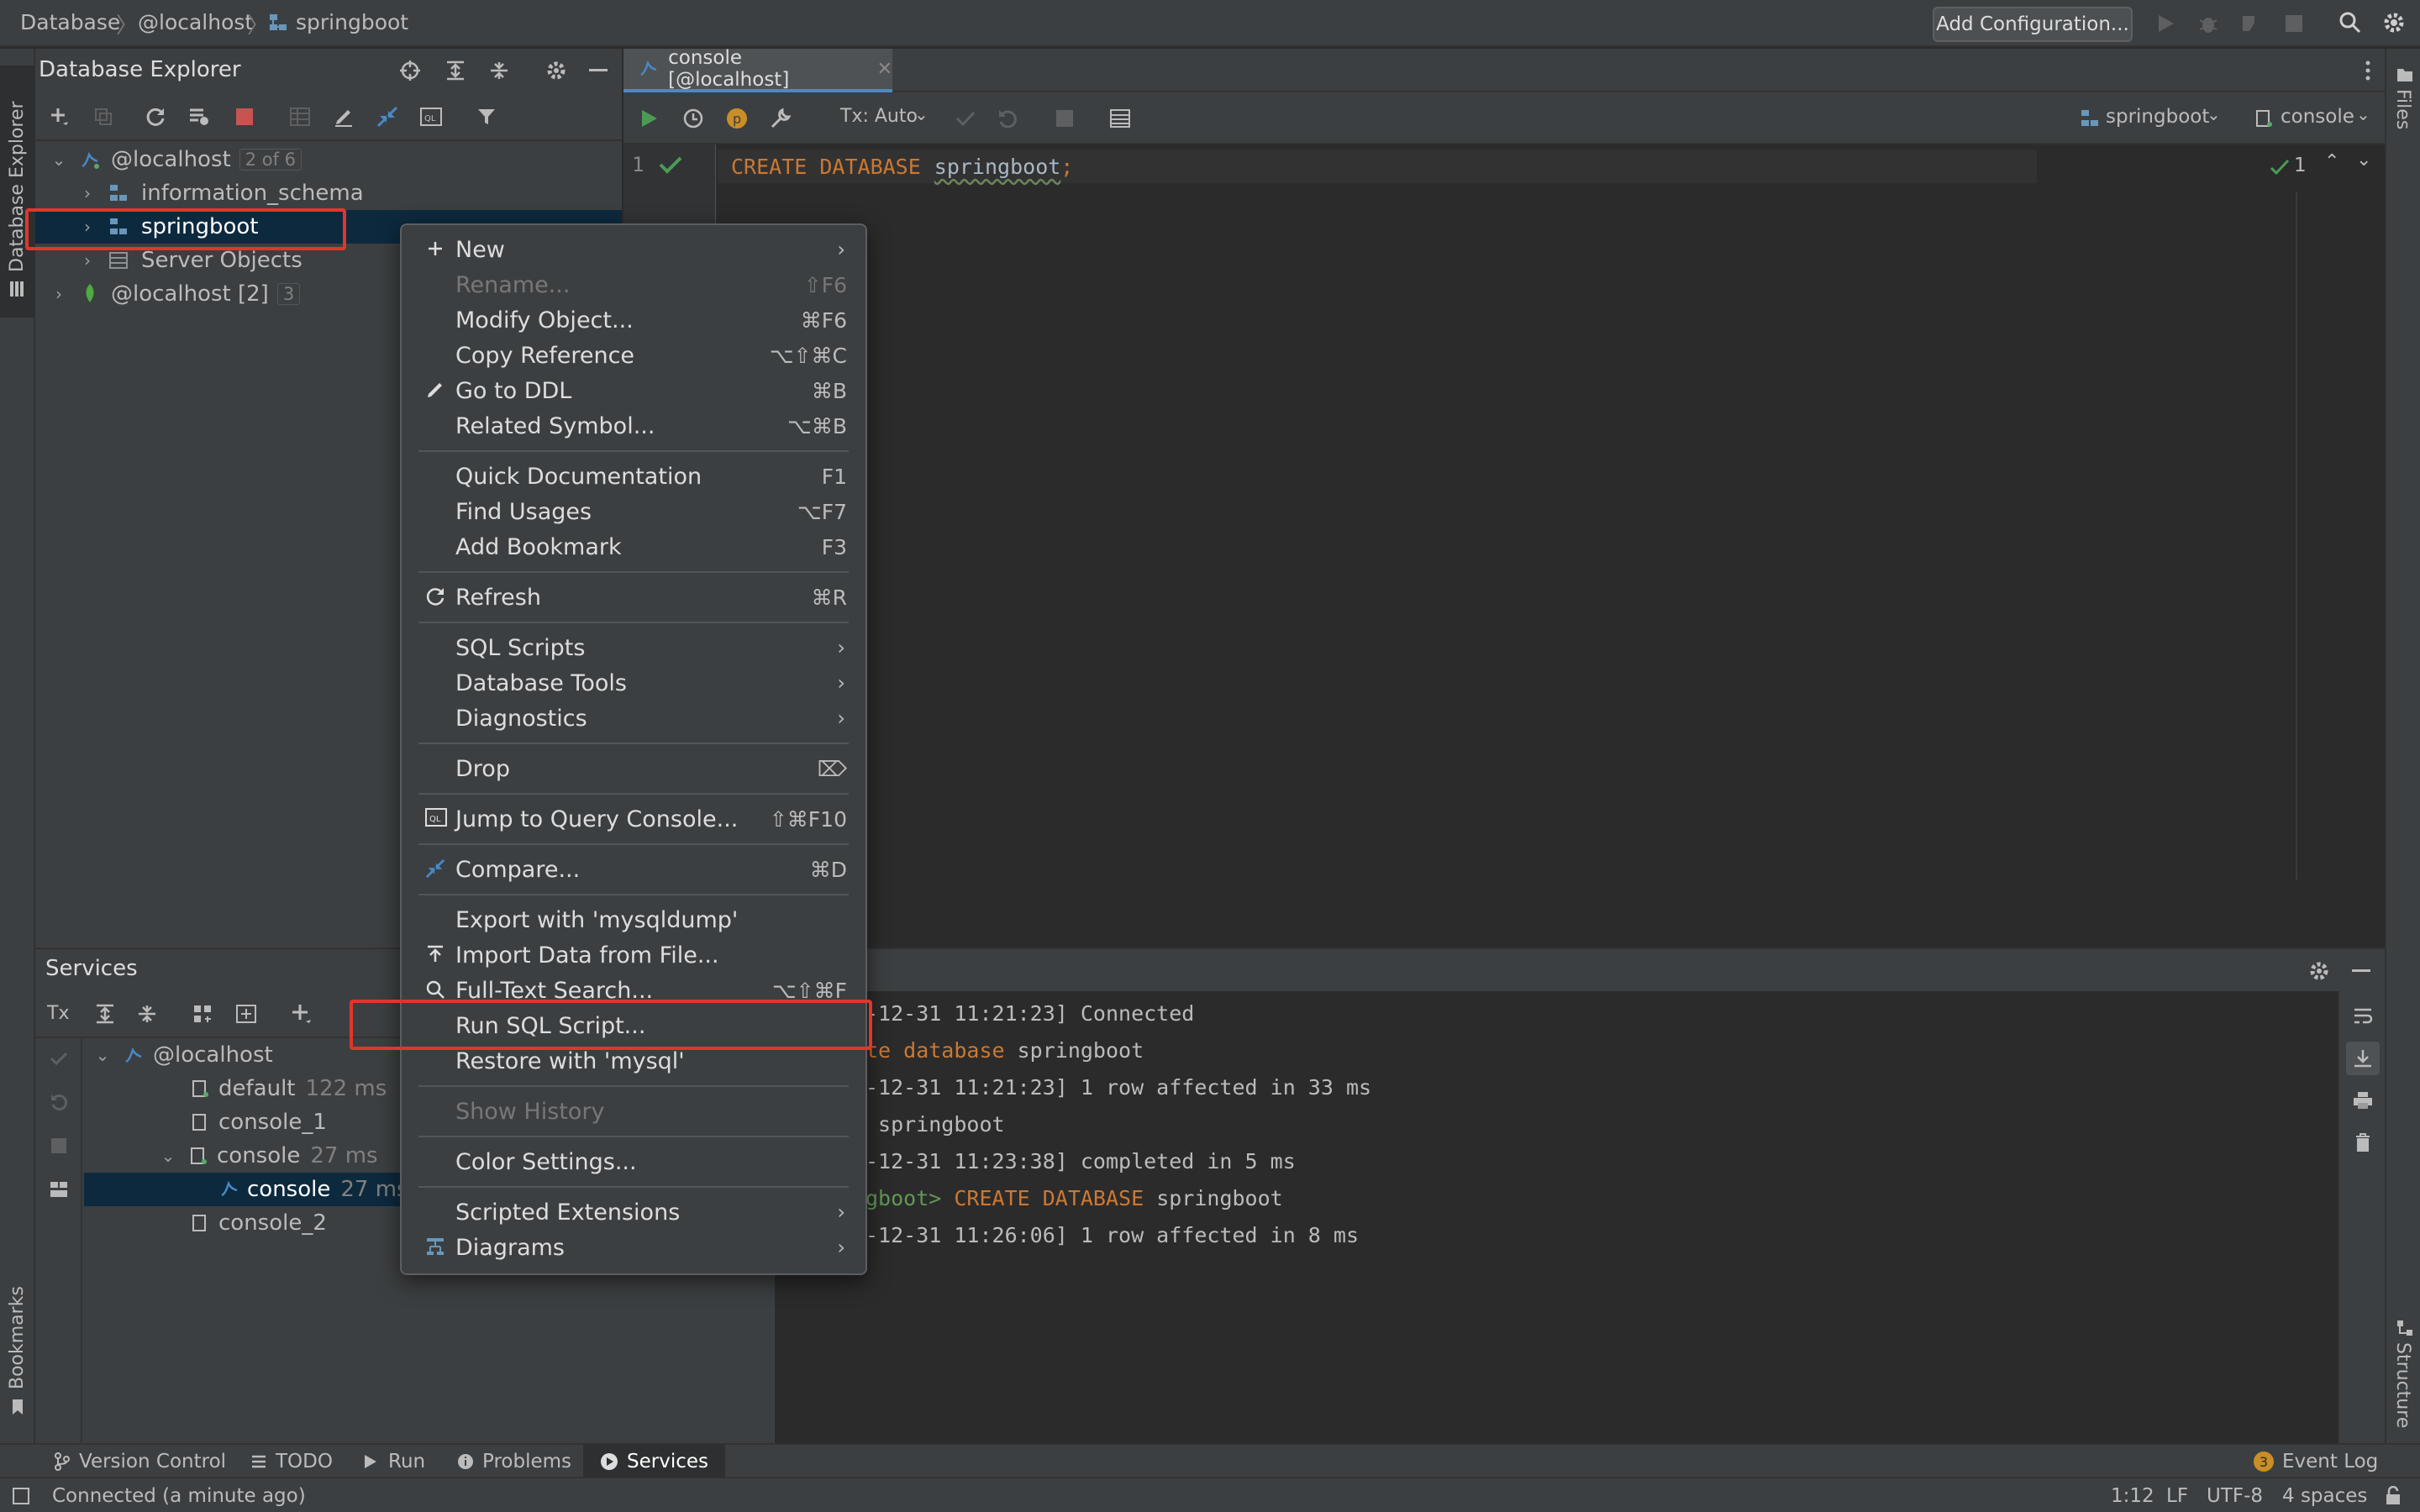  Describe the element at coordinates (431, 116) in the screenshot. I see `query-console-icon: QL` at that location.